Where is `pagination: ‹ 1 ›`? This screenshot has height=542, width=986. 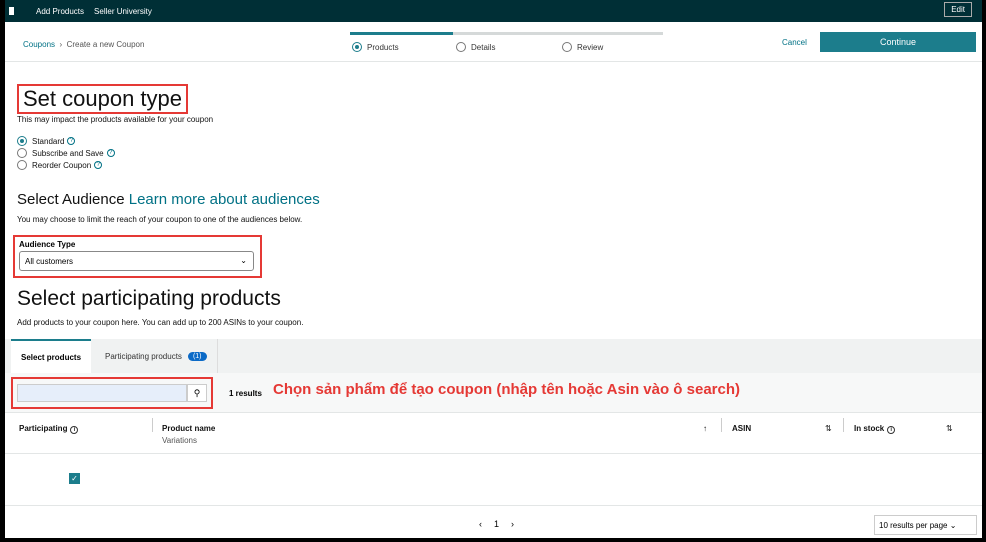
pagination: ‹ 1 › is located at coordinates (496, 524).